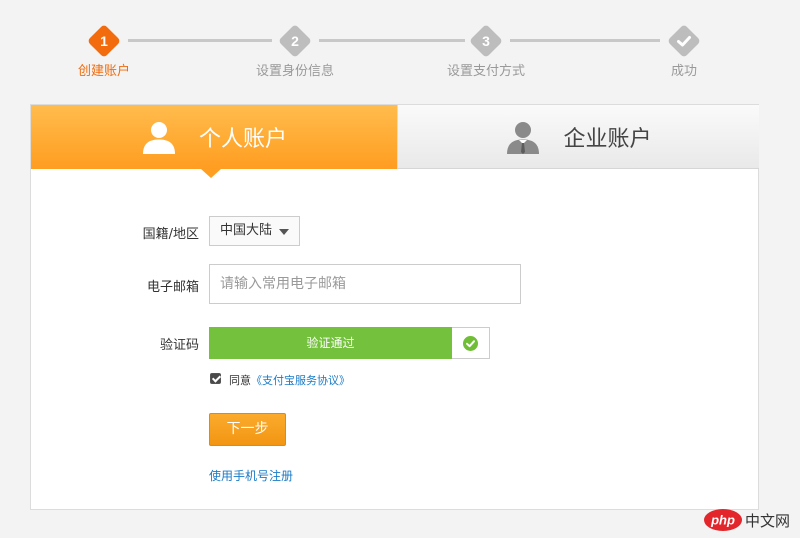 Image resolution: width=800 pixels, height=538 pixels. Describe the element at coordinates (172, 287) in the screenshot. I see `email-label: 电子邮箱` at that location.